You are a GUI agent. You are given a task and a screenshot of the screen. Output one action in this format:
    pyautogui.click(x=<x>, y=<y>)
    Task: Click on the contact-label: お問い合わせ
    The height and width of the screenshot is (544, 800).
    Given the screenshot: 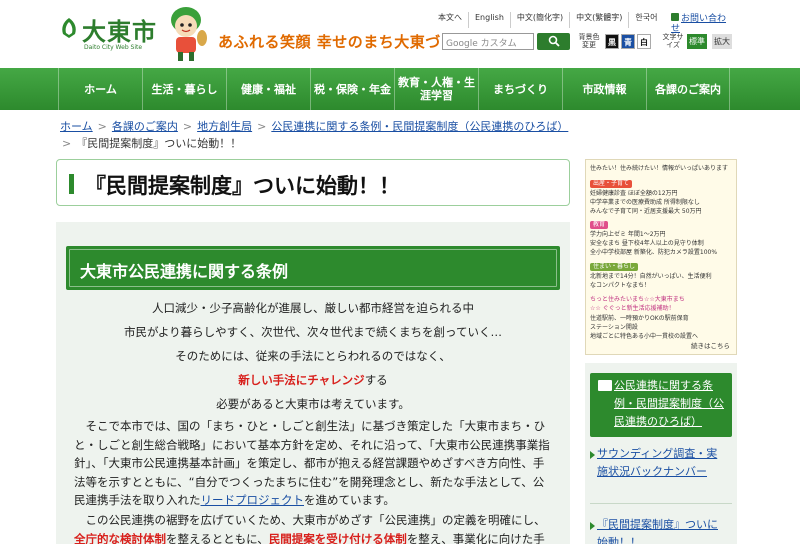 What is the action you would take?
    pyautogui.click(x=699, y=24)
    